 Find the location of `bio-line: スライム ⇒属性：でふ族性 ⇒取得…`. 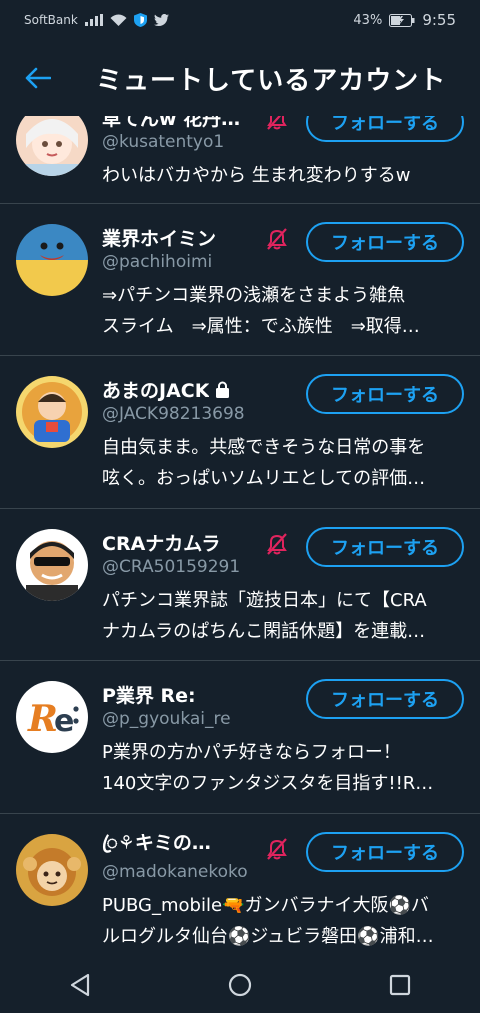

bio-line: スライム ⇒属性：でふ族性 ⇒取得… is located at coordinates (261, 326).